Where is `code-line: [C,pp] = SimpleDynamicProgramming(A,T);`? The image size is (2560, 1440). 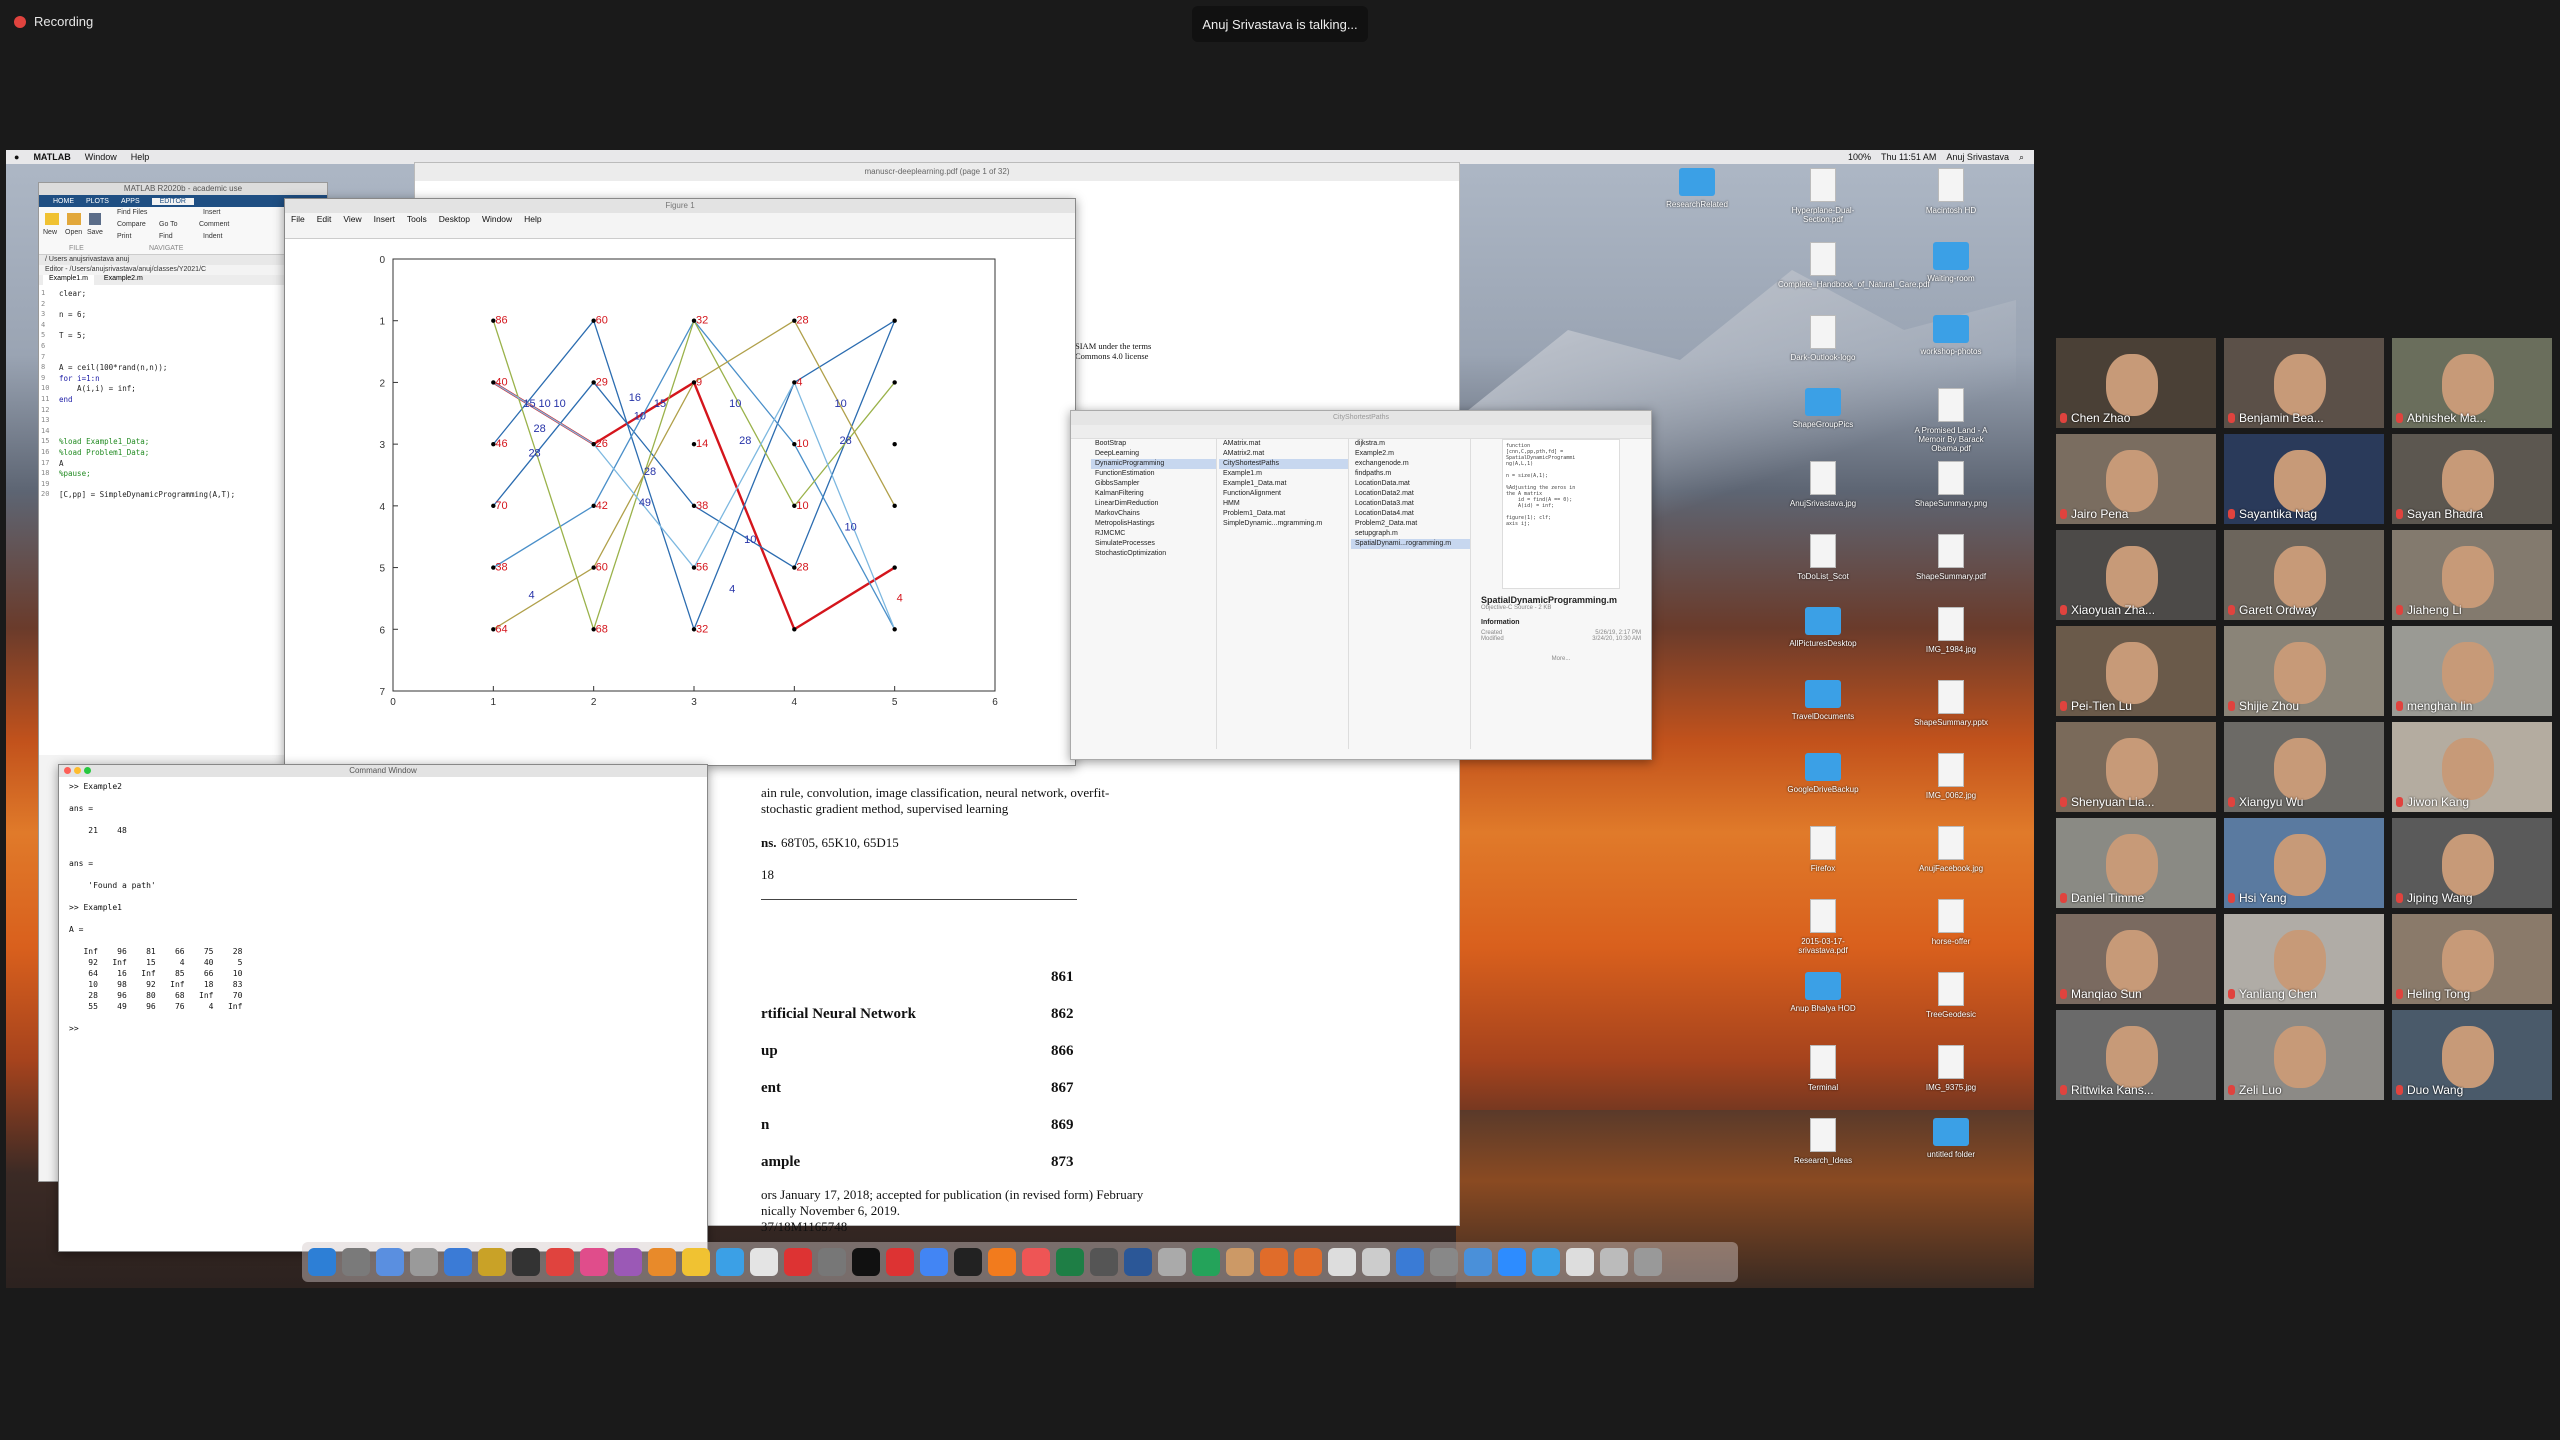 code-line: [C,pp] = SimpleDynamicProgramming(A,T); is located at coordinates (147, 494).